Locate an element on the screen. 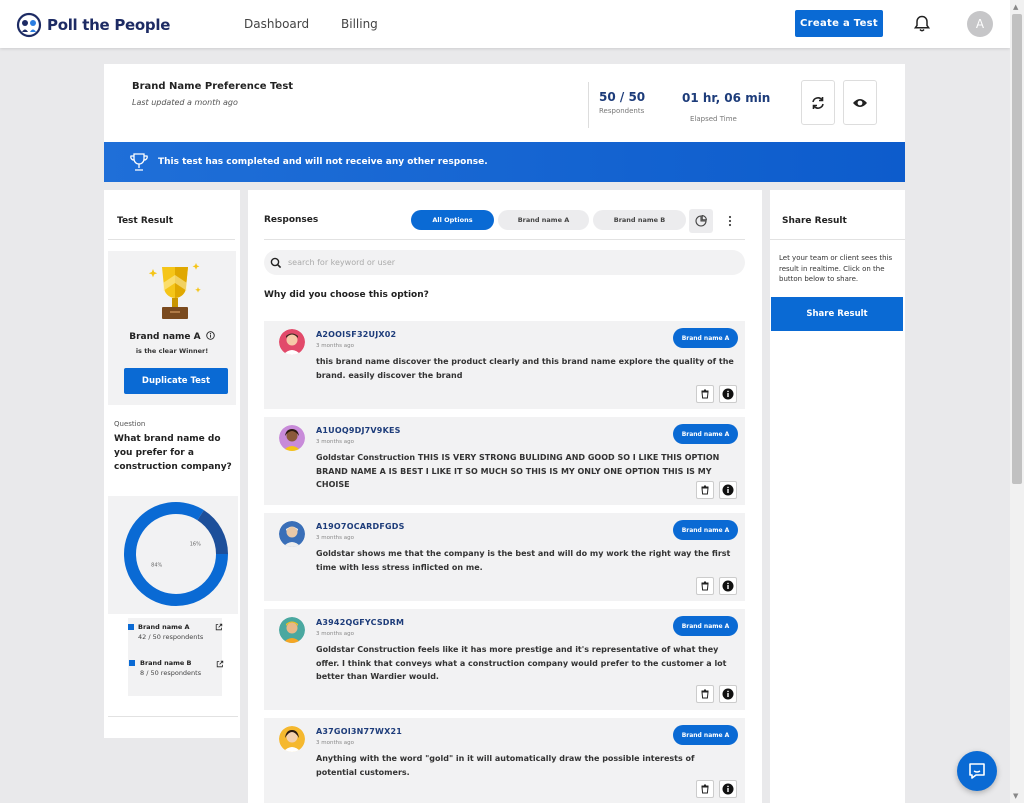 This screenshot has width=1024, height=803. responses-title: Responses is located at coordinates (291, 220).